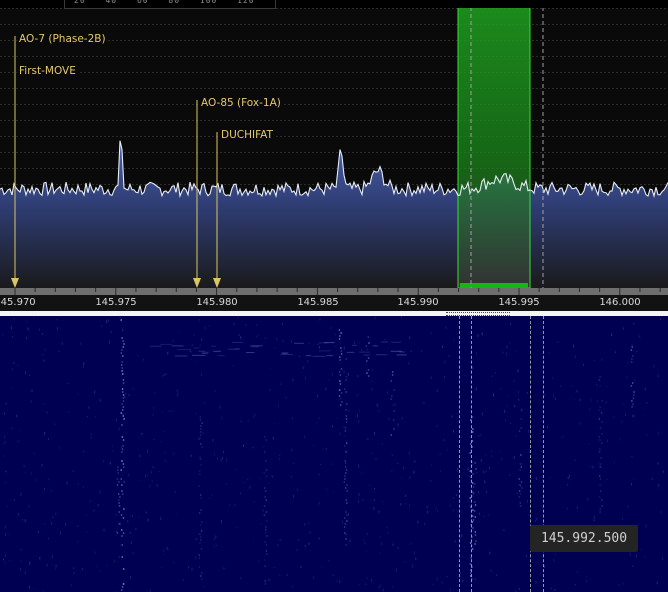 Image resolution: width=668 pixels, height=592 pixels. I want to click on s-meter-tick-label: 80, so click(174, 2).